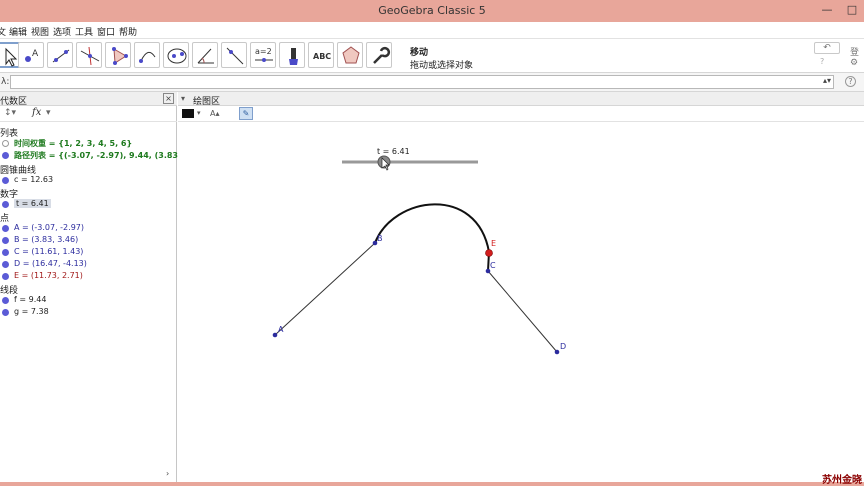 This screenshot has width=864, height=486. I want to click on point-tool: A, so click(31, 55).